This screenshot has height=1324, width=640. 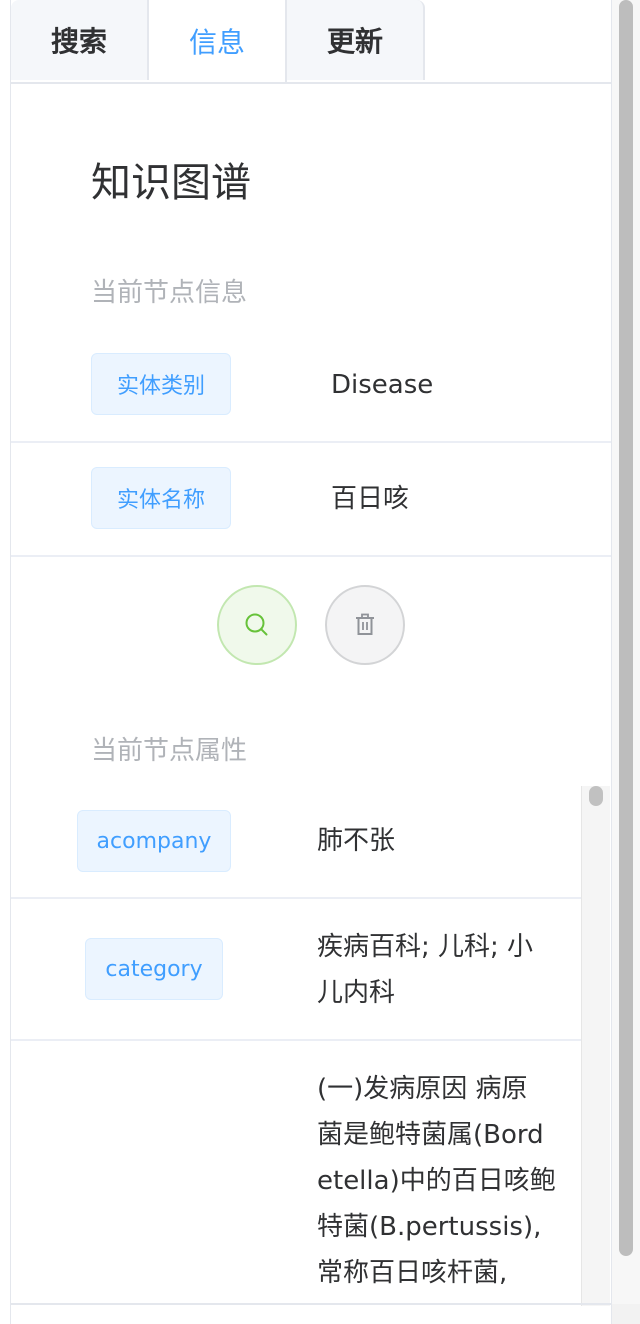 I want to click on prop-line: 儿内科, so click(x=356, y=993).